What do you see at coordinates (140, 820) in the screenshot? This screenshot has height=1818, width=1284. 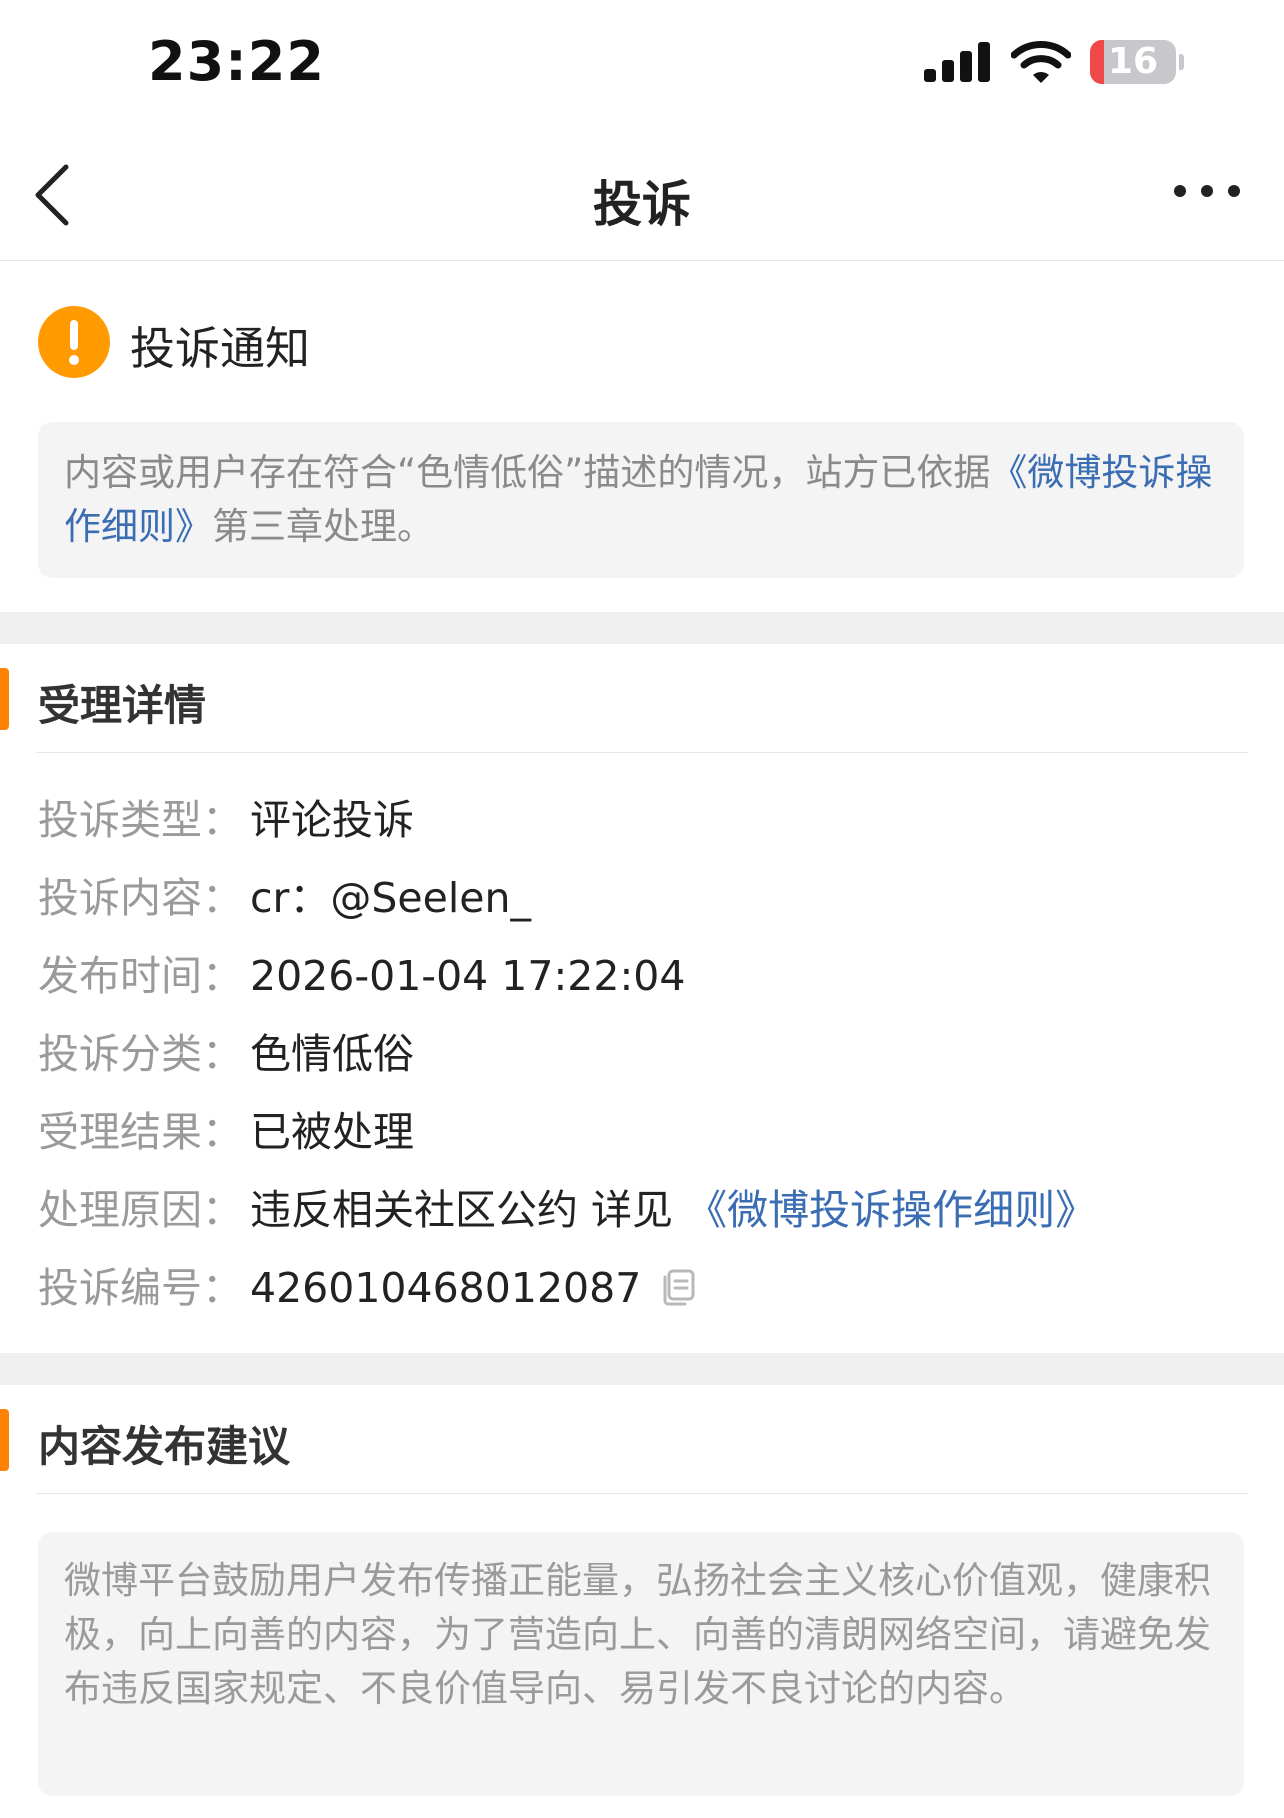 I see `detail-label: 投诉类型：` at bounding box center [140, 820].